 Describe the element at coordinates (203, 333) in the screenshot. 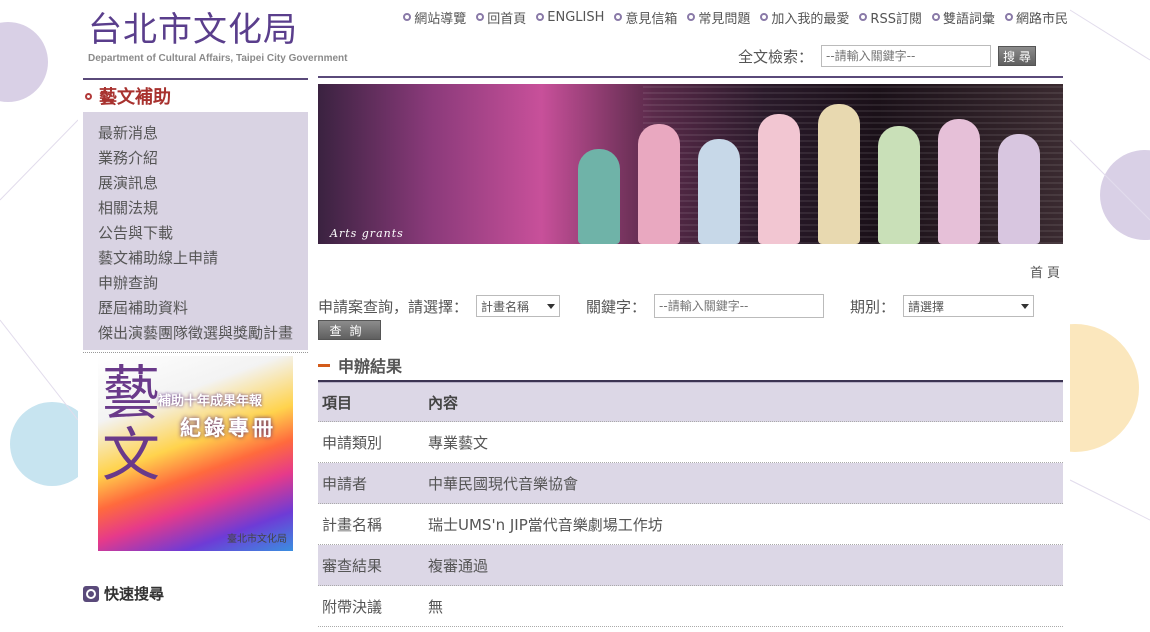

I see `sidebar-item-outstanding-groups: 傑出演藝團隊徵選與獎勵計畫` at that location.